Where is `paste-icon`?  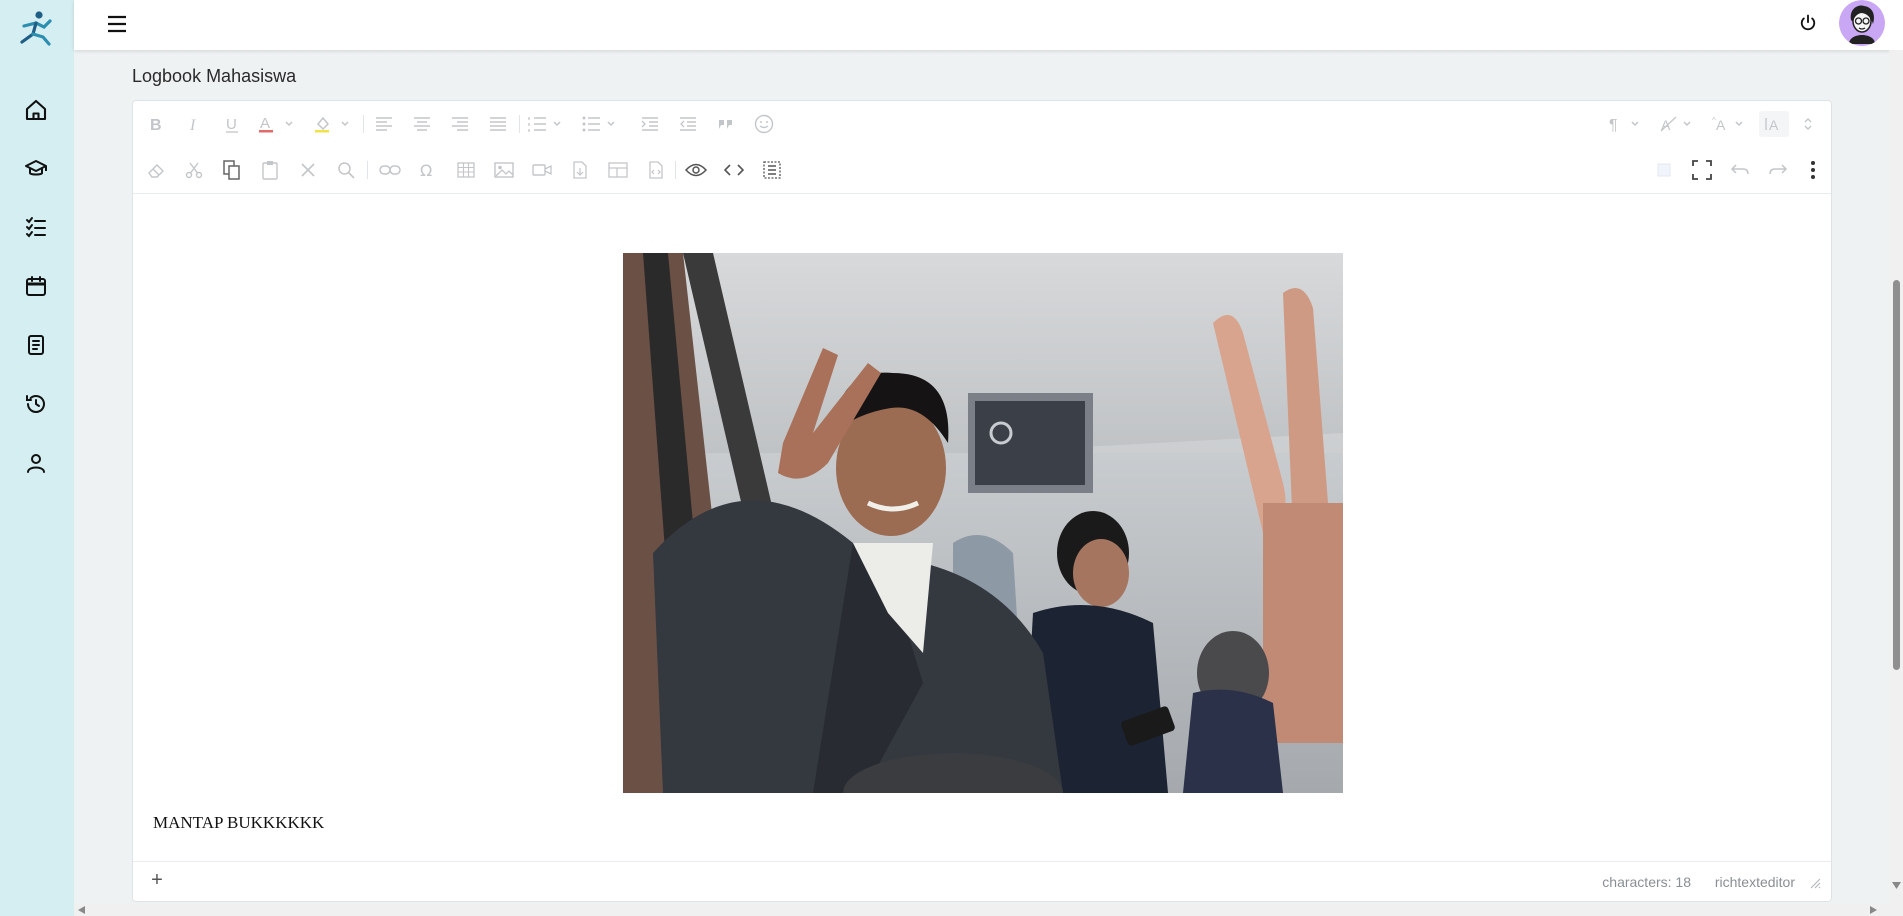
paste-icon is located at coordinates (270, 170).